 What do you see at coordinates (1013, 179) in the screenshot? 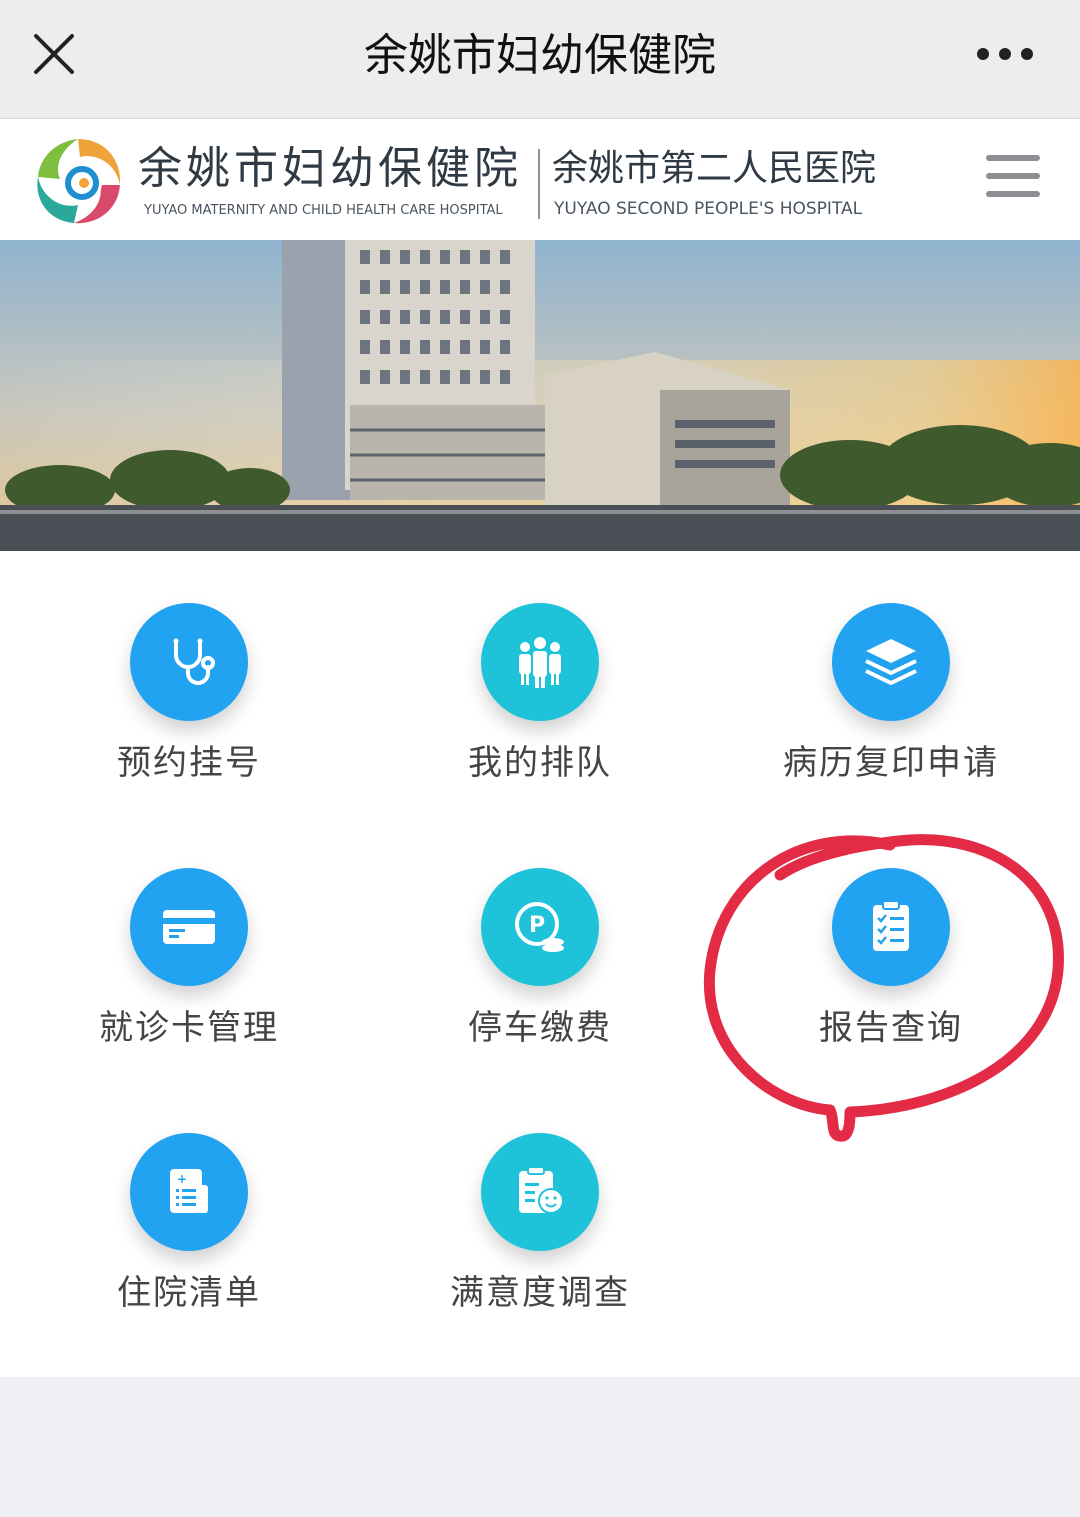
I see `hamburger-menu-icon` at bounding box center [1013, 179].